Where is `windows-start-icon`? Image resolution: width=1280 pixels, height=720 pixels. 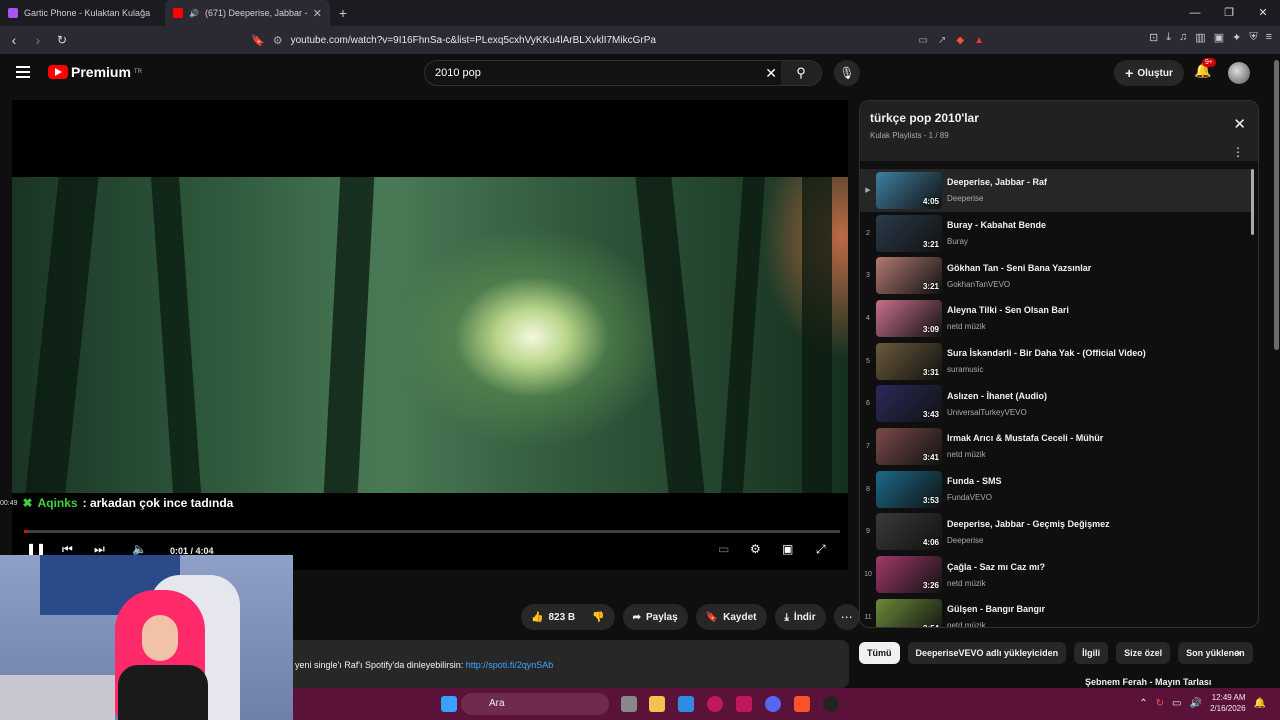 windows-start-icon is located at coordinates (449, 704).